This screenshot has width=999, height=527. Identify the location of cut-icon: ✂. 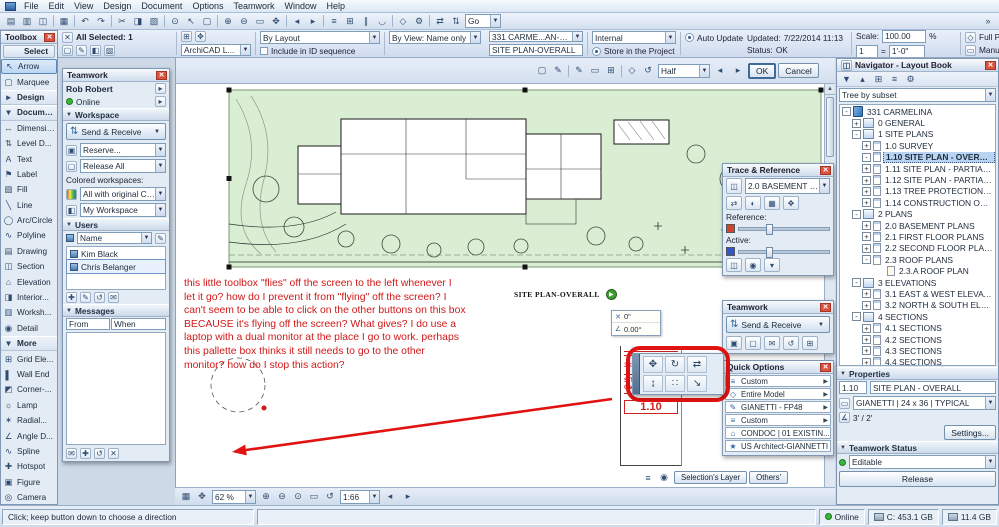
(122, 21).